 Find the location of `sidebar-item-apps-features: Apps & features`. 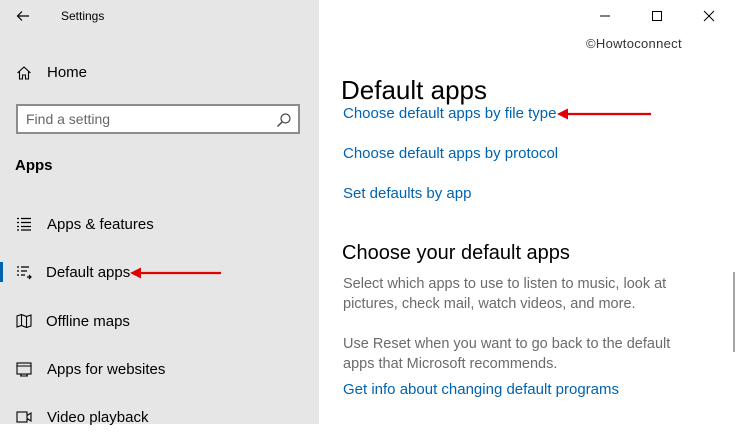

sidebar-item-apps-features: Apps & features is located at coordinates (159, 224).